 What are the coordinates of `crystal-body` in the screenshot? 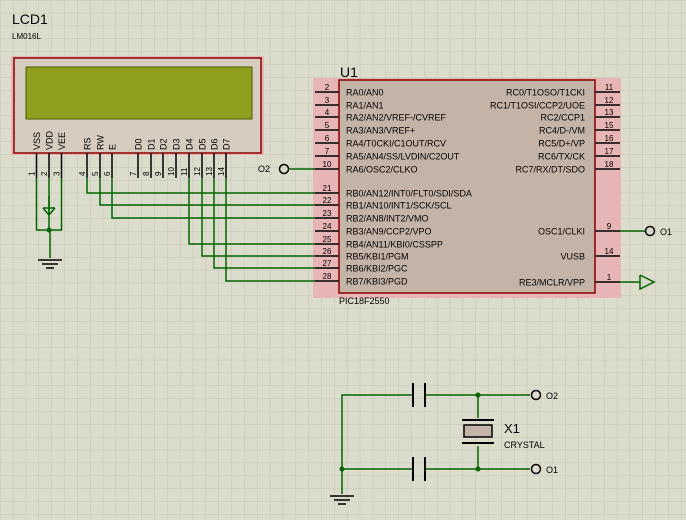 It's located at (478, 431).